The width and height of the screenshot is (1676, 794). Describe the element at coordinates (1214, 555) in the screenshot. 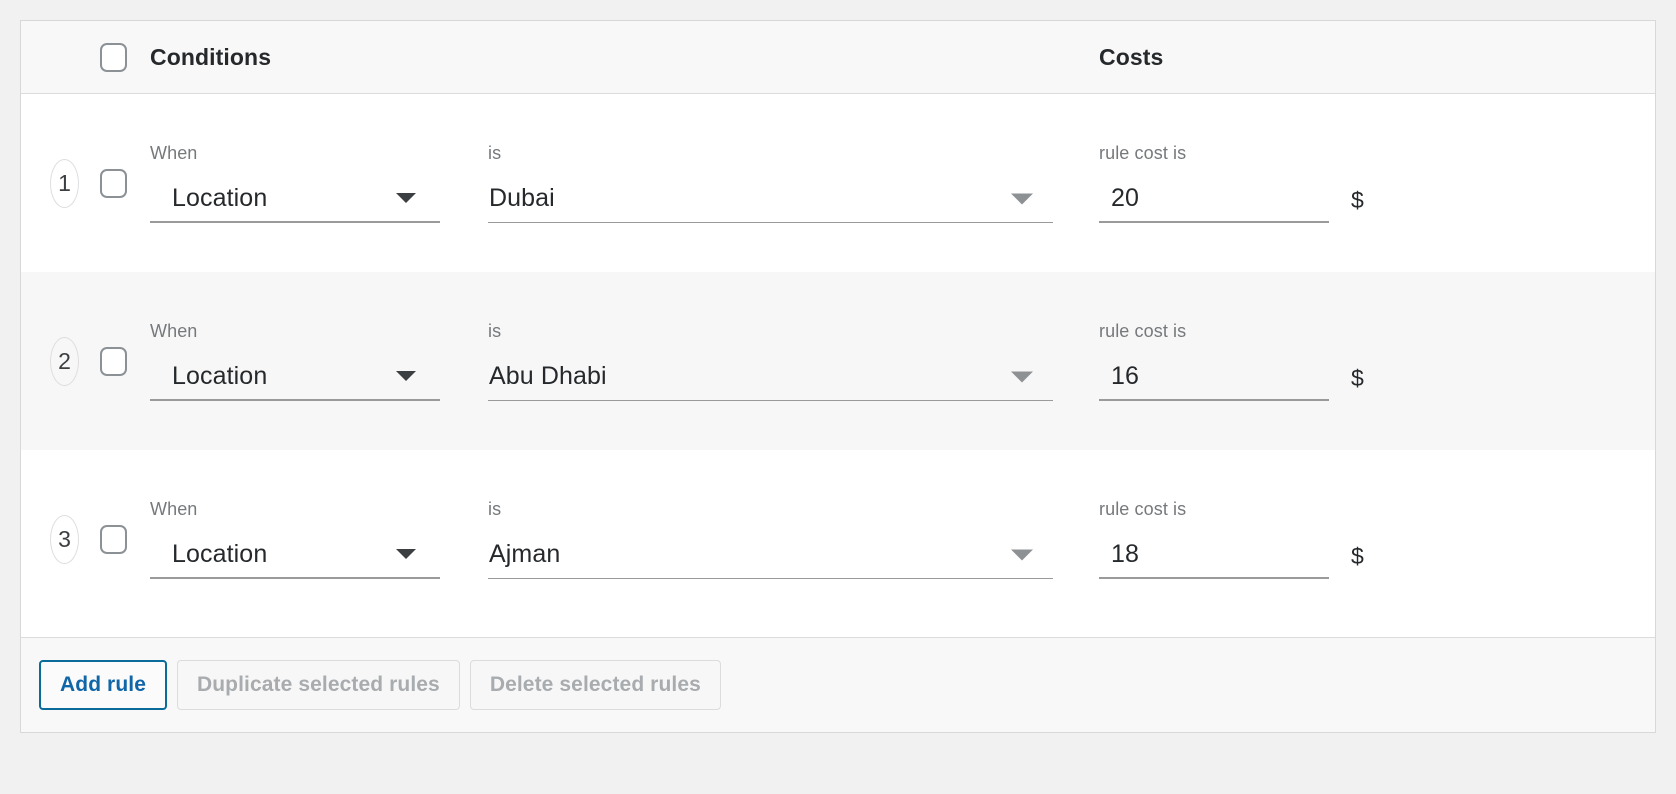

I see `cost-input: 18` at that location.